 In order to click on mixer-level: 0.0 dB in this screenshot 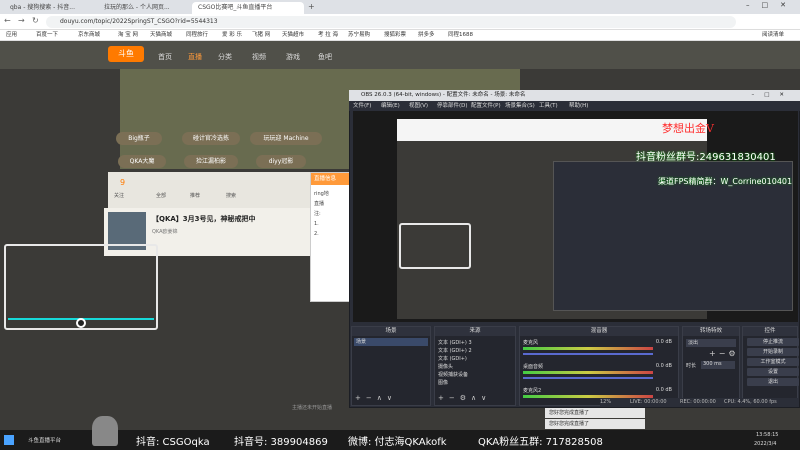, I will do `click(663, 342)`.